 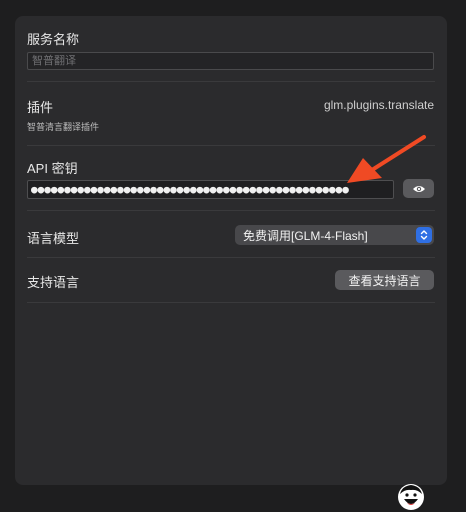 What do you see at coordinates (384, 280) in the screenshot?
I see `view-supported-languages-button: 查看支持语言` at bounding box center [384, 280].